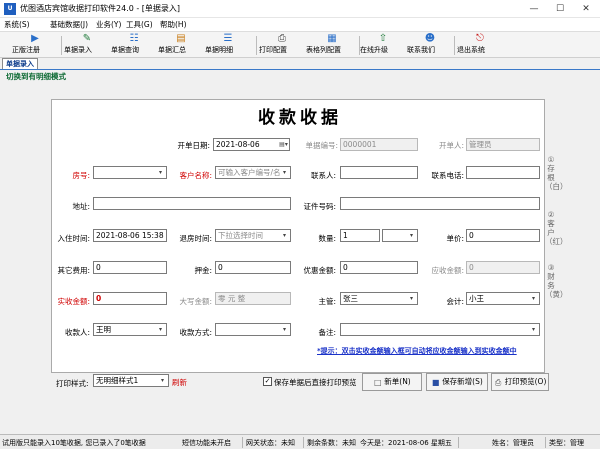 The image size is (600, 449). What do you see at coordinates (87, 38) in the screenshot?
I see `receipt-entry-icon: ✎` at bounding box center [87, 38].